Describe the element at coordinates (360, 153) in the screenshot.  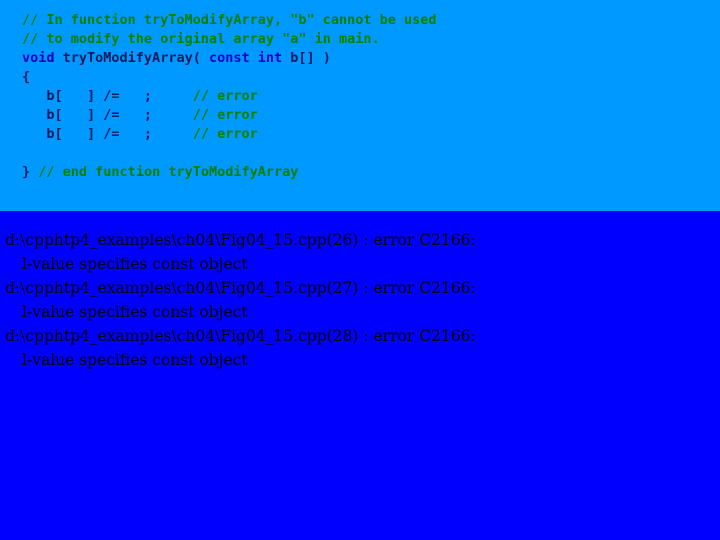
I see `spacer-line` at that location.